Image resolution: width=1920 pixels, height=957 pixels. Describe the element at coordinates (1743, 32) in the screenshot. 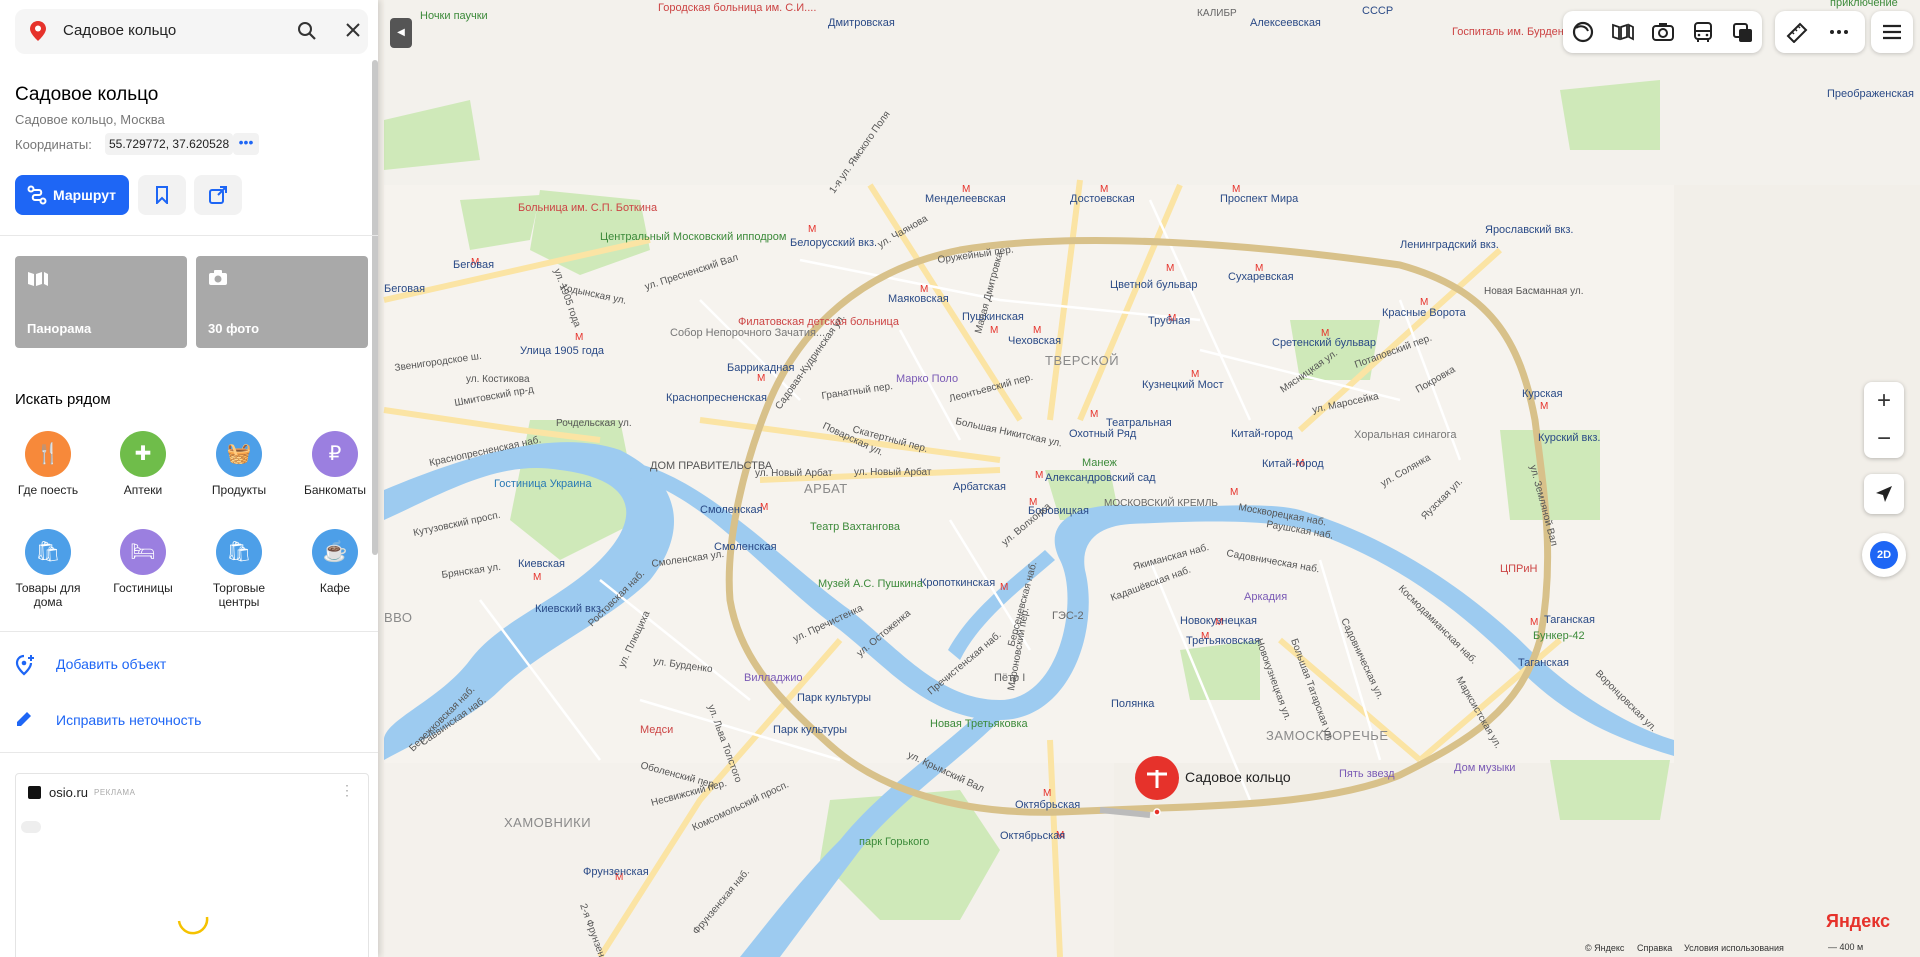

I see `layers-icon` at that location.